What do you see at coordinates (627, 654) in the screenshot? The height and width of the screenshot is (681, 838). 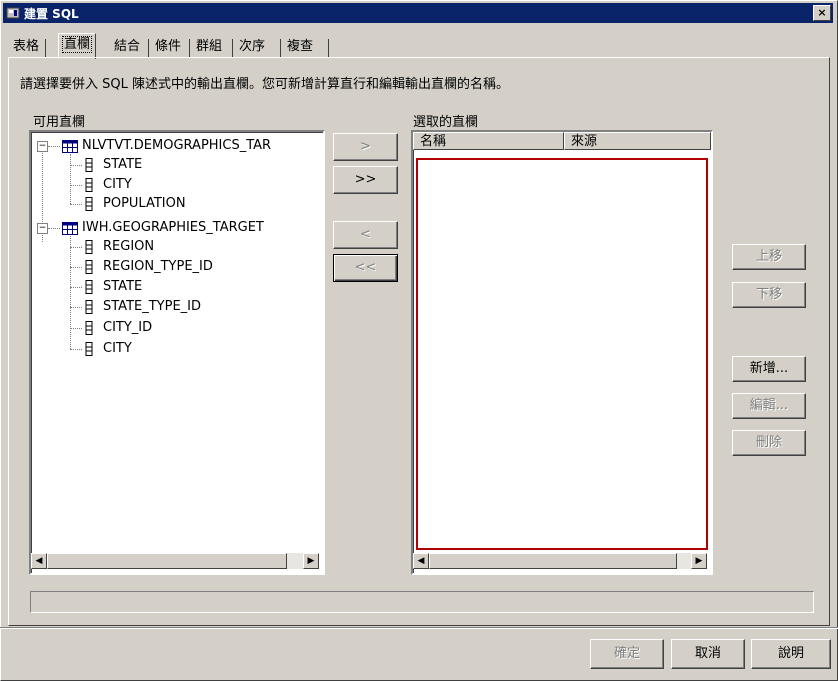 I see `ok-button: 確定` at bounding box center [627, 654].